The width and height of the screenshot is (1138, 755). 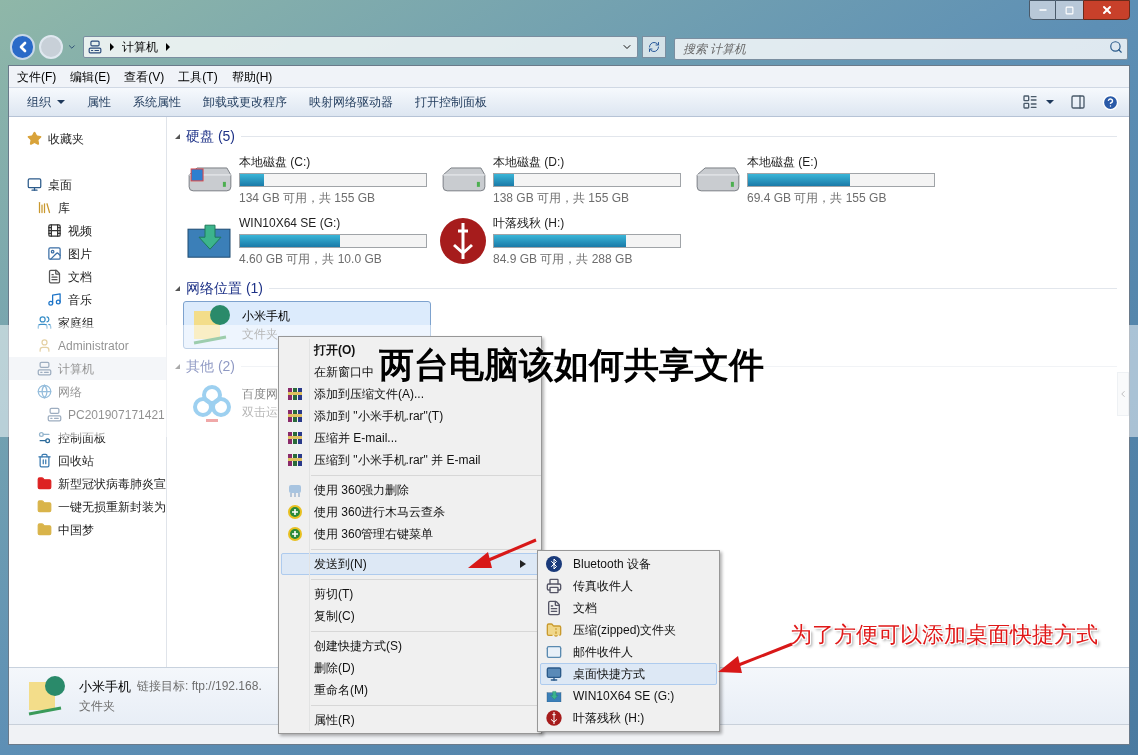 I want to click on drive-space: 4.60 GB 可用，共 10.0 GB, so click(x=311, y=259).